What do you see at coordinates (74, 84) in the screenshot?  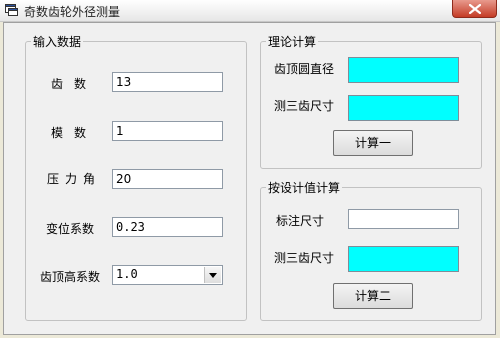 I see `teeth-label: 齿数` at bounding box center [74, 84].